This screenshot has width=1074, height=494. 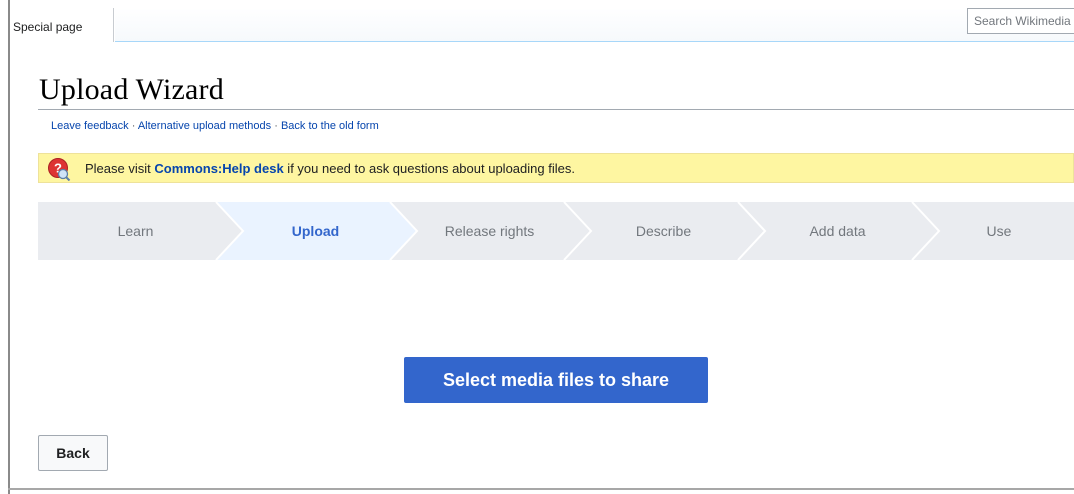 What do you see at coordinates (330, 126) in the screenshot?
I see `old-form-link: Back to the old form` at bounding box center [330, 126].